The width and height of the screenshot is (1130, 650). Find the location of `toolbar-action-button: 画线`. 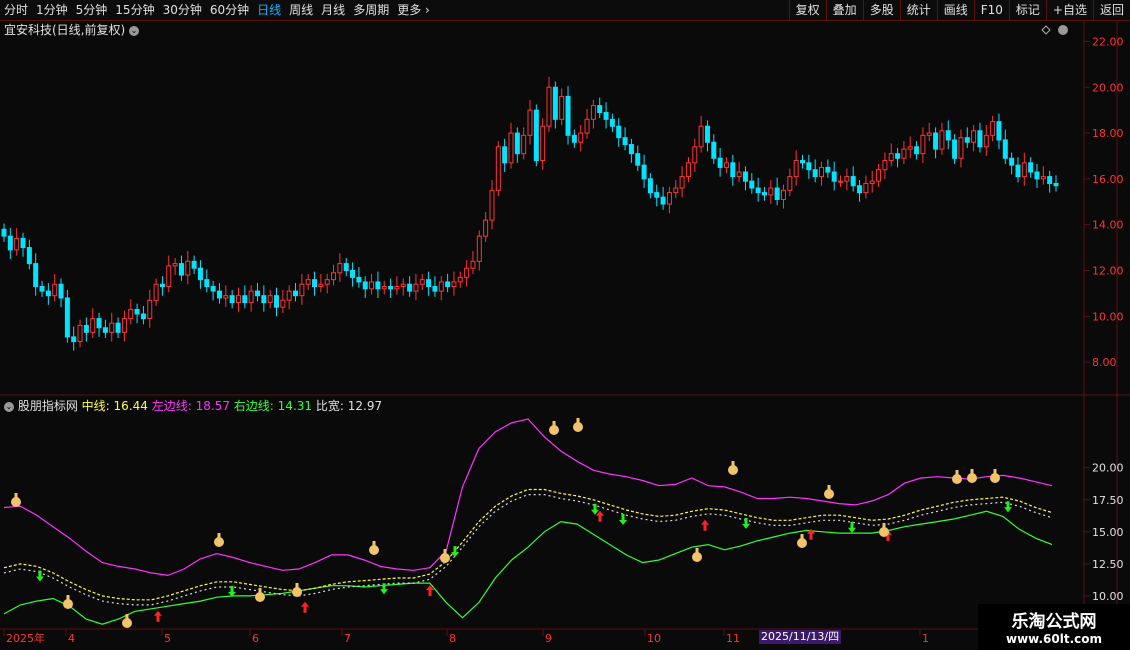

toolbar-action-button: 画线 is located at coordinates (955, 10).